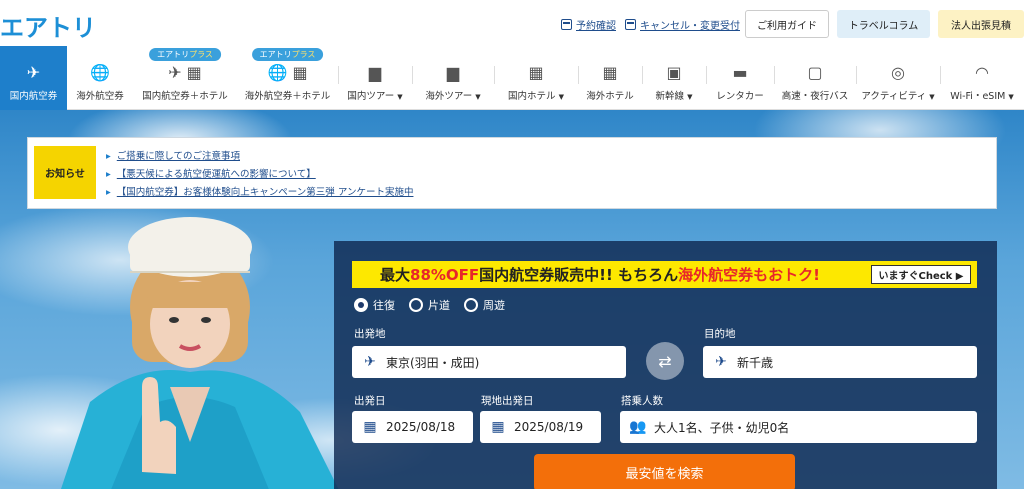  Describe the element at coordinates (787, 24) in the screenshot. I see `user-guide-button: ご利用ガイド` at that location.